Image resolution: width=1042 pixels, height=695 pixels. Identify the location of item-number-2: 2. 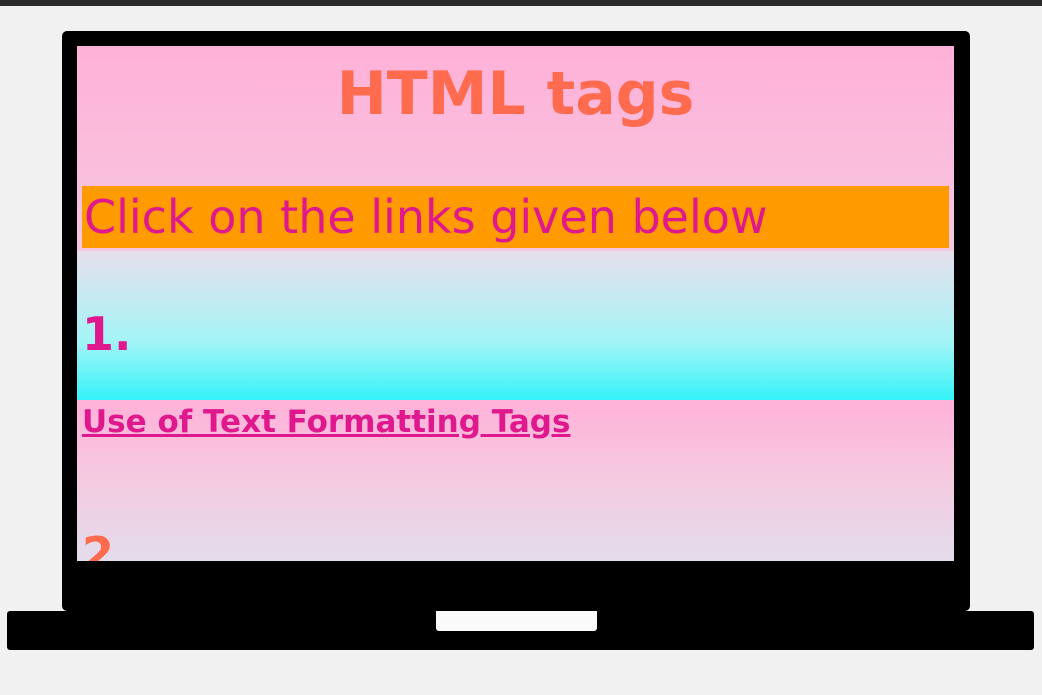
(98, 544).